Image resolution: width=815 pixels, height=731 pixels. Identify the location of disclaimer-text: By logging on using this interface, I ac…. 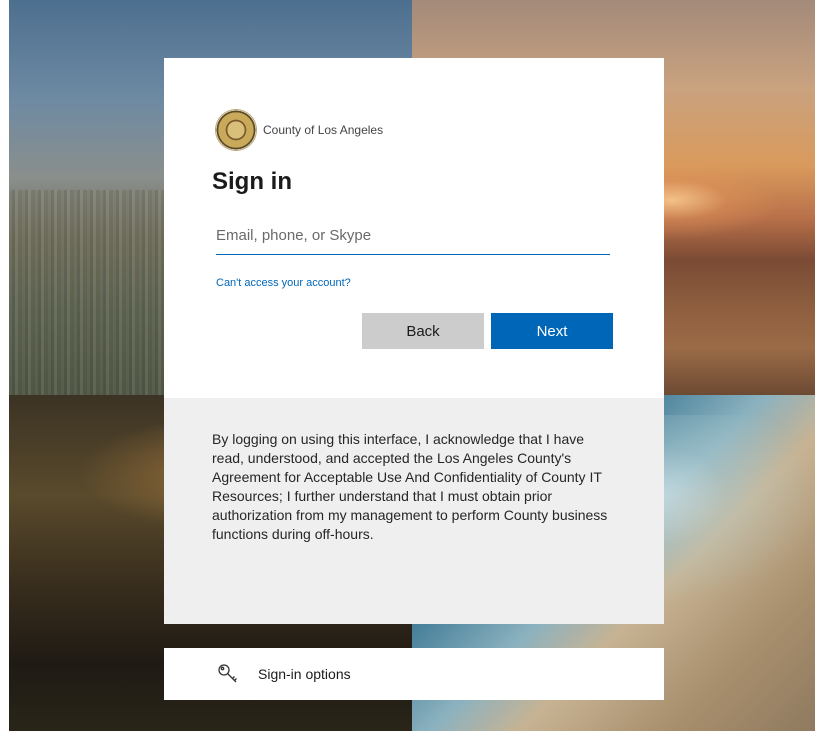
(410, 486).